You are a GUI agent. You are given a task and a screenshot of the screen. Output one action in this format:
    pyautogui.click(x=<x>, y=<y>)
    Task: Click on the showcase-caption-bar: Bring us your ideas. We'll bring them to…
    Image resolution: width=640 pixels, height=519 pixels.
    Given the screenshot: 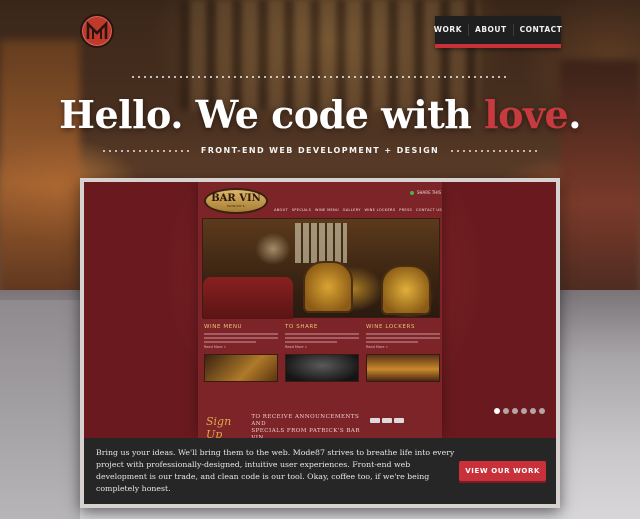 What is the action you would take?
    pyautogui.click(x=320, y=471)
    